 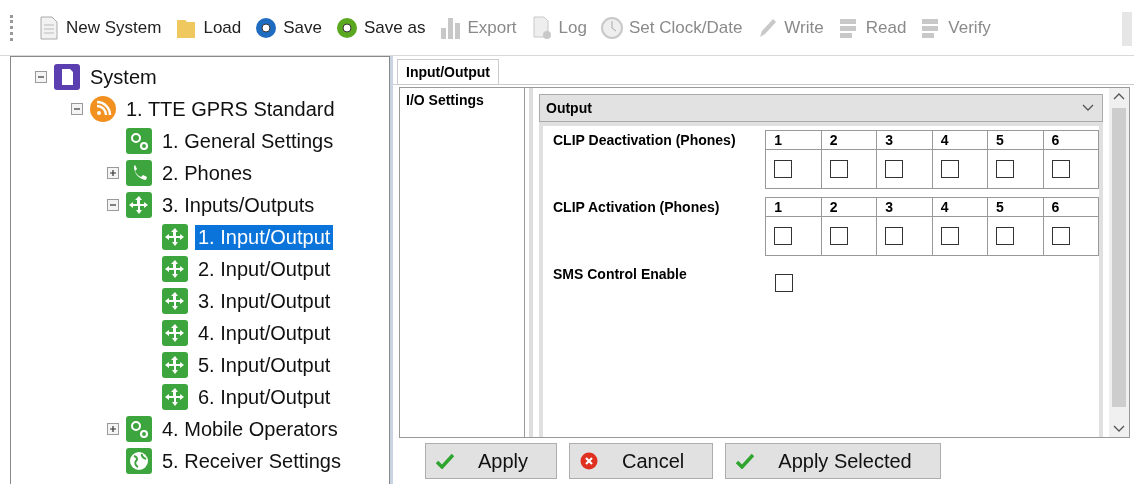 I want to click on tree-item: 1. Input/Output, so click(x=264, y=237).